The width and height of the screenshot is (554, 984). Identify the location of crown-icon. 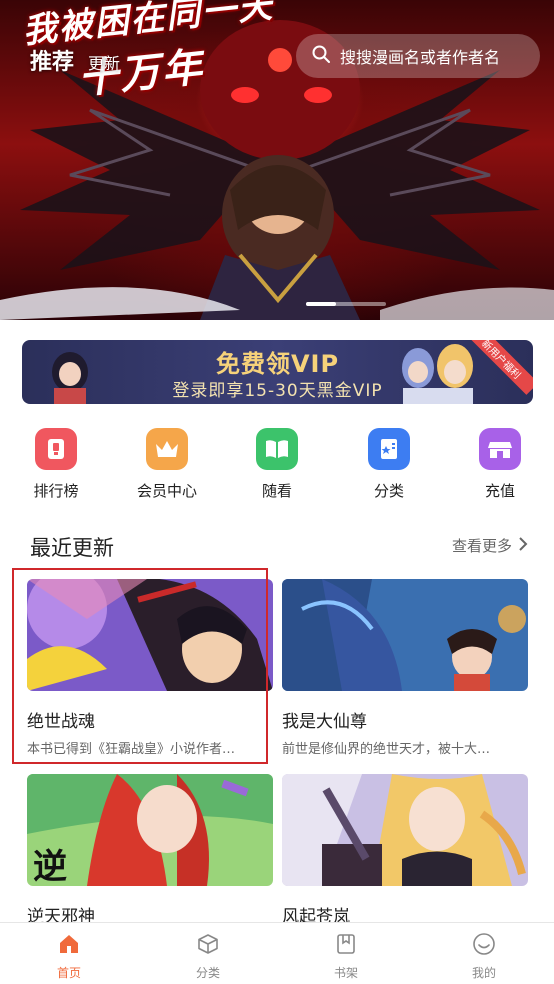
(167, 449).